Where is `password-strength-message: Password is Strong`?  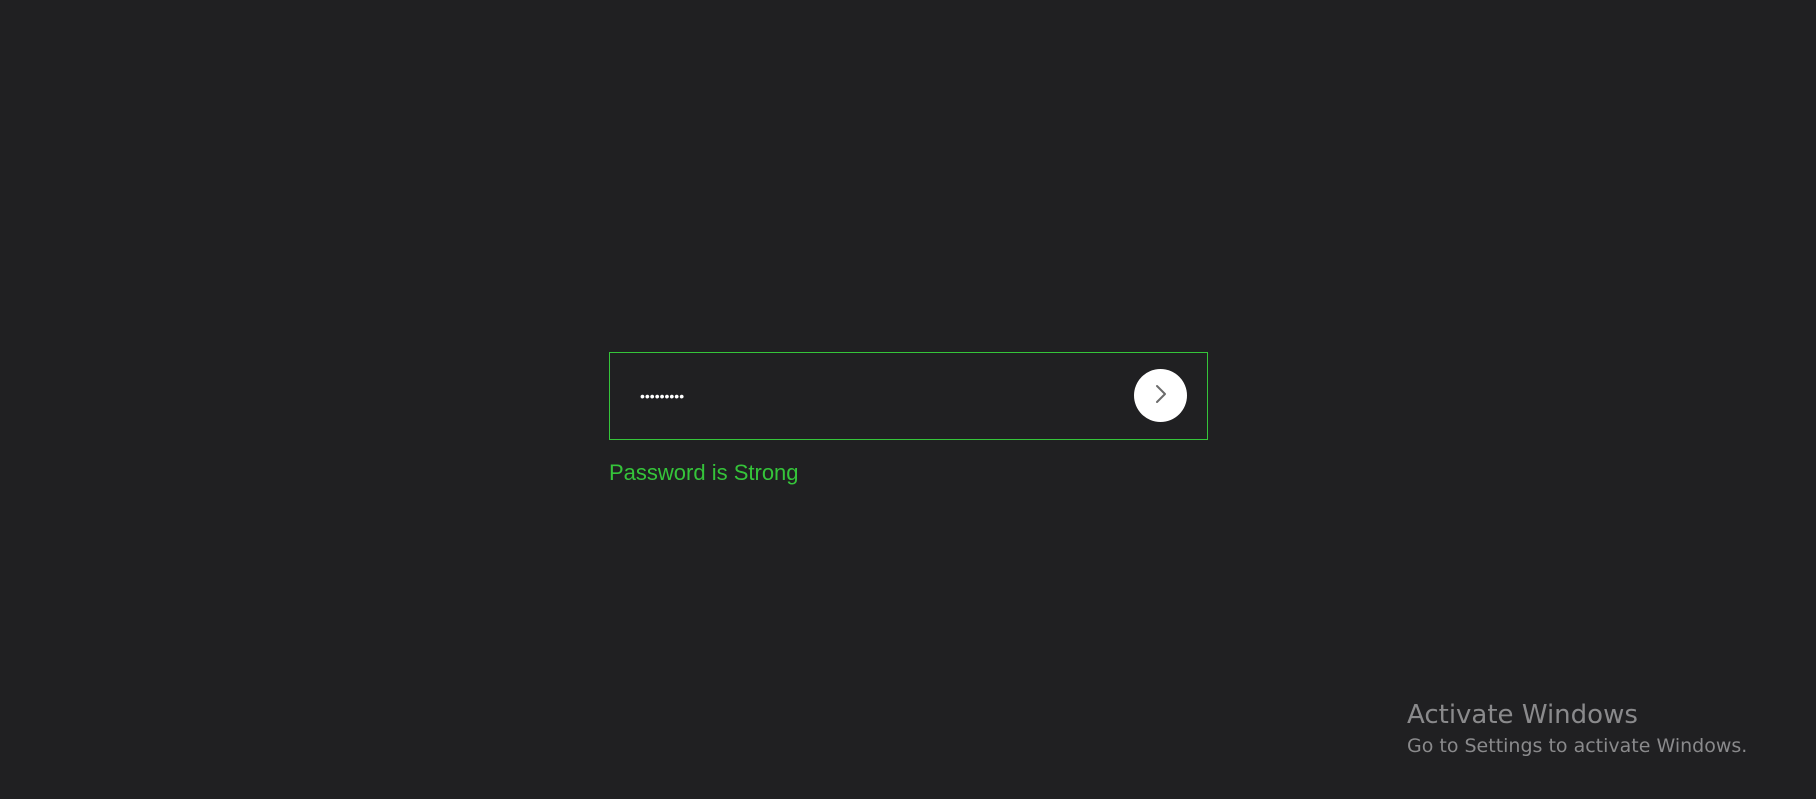 password-strength-message: Password is Strong is located at coordinates (704, 472).